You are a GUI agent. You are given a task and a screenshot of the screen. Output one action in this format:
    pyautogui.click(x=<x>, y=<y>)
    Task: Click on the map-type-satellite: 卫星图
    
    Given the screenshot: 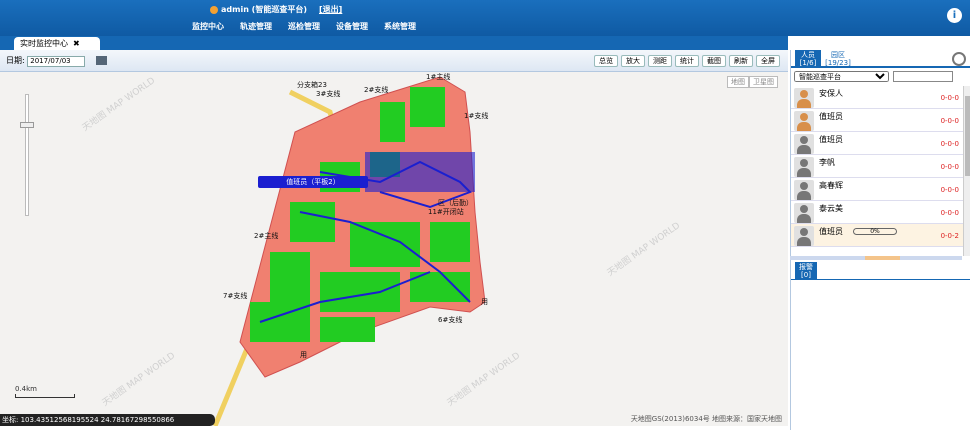 What is the action you would take?
    pyautogui.click(x=763, y=82)
    